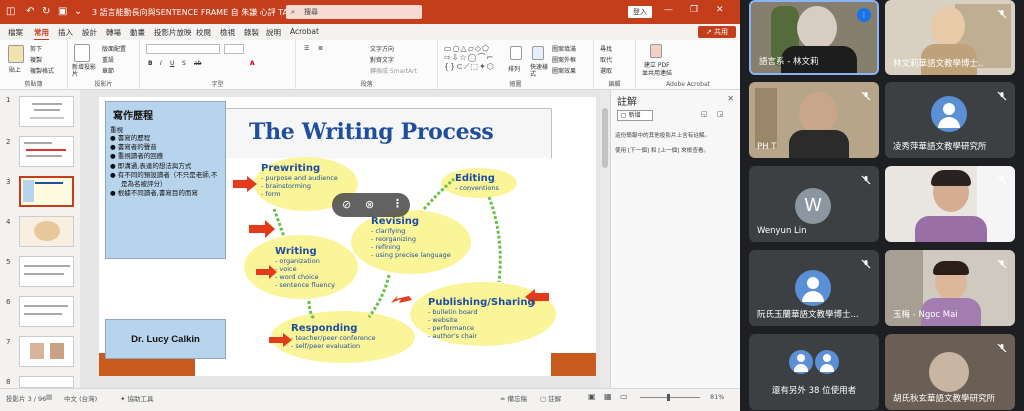  I want to click on replace-button: 取代, so click(606, 59).